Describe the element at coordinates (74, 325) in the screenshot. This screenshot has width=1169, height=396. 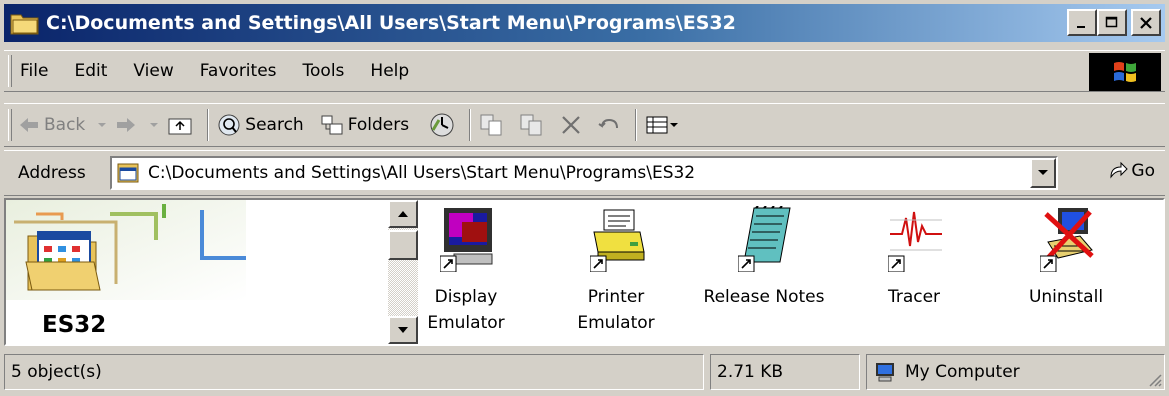
I see `folder-name-heading: ES32` at that location.